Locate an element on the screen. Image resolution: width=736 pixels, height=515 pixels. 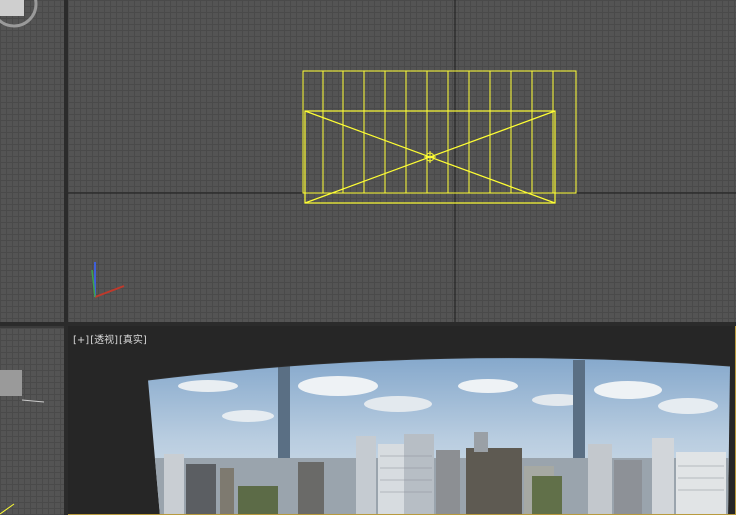
viewport-divider-horizontal is located at coordinates (368, 324).